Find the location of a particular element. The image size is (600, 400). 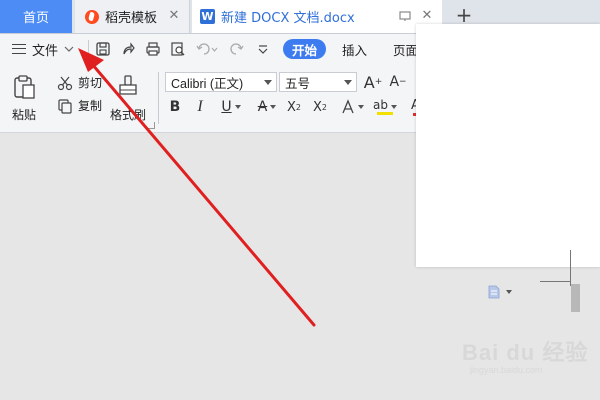

font-name-select: Calibri (正文) is located at coordinates (221, 82).